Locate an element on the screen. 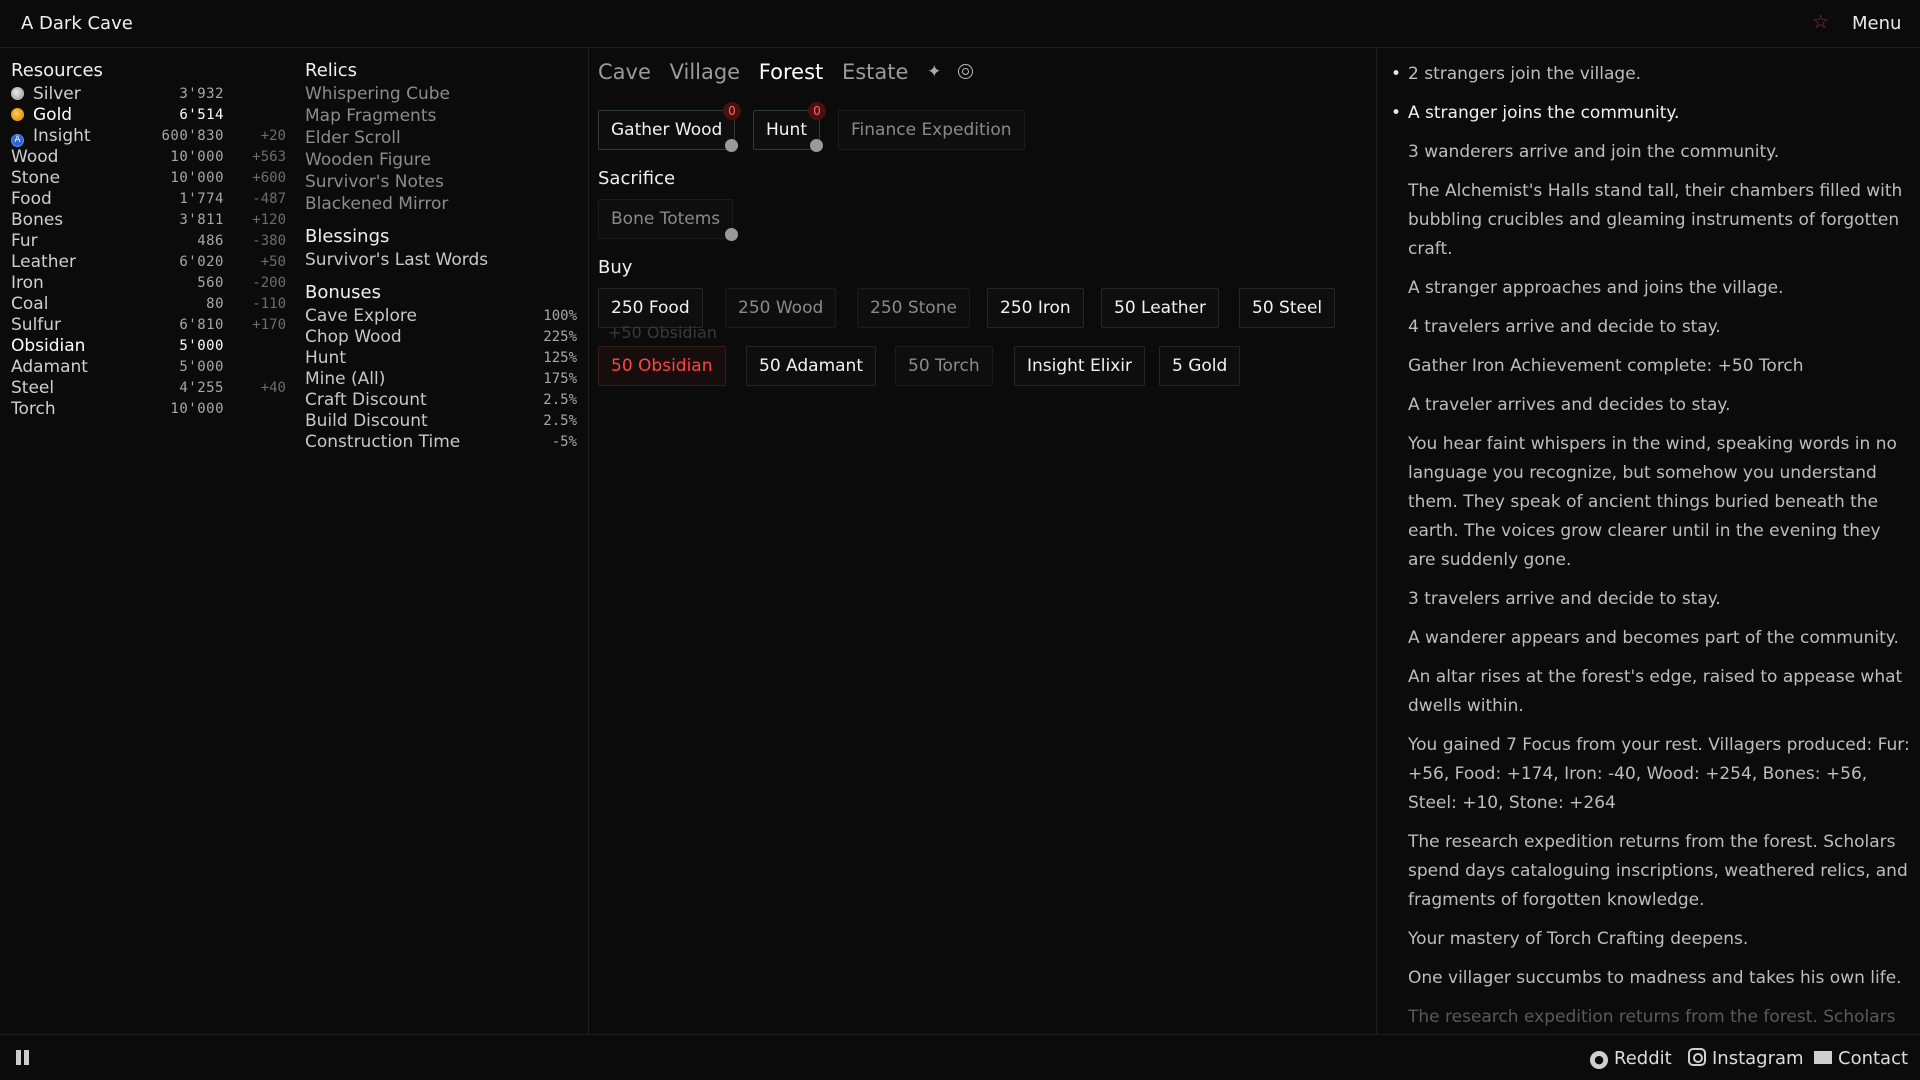 This screenshot has width=1920, height=1080. relic-item: Wooden Figure is located at coordinates (441, 161).